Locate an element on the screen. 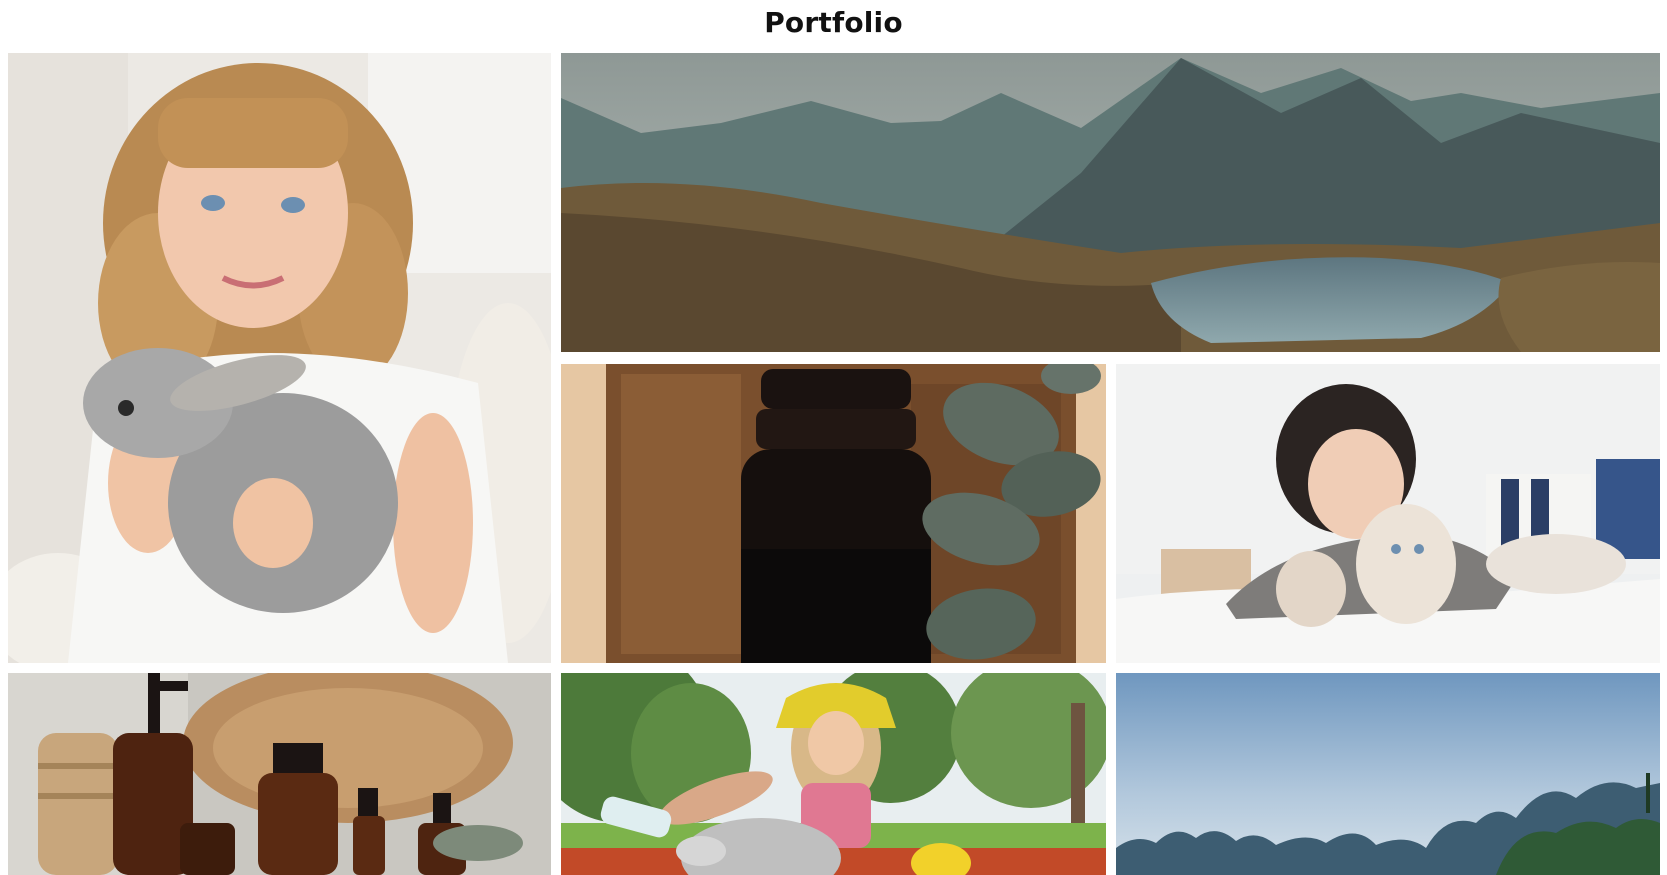 This screenshot has width=1667, height=875. gallery-item-karst-mountains is located at coordinates (1388, 774).